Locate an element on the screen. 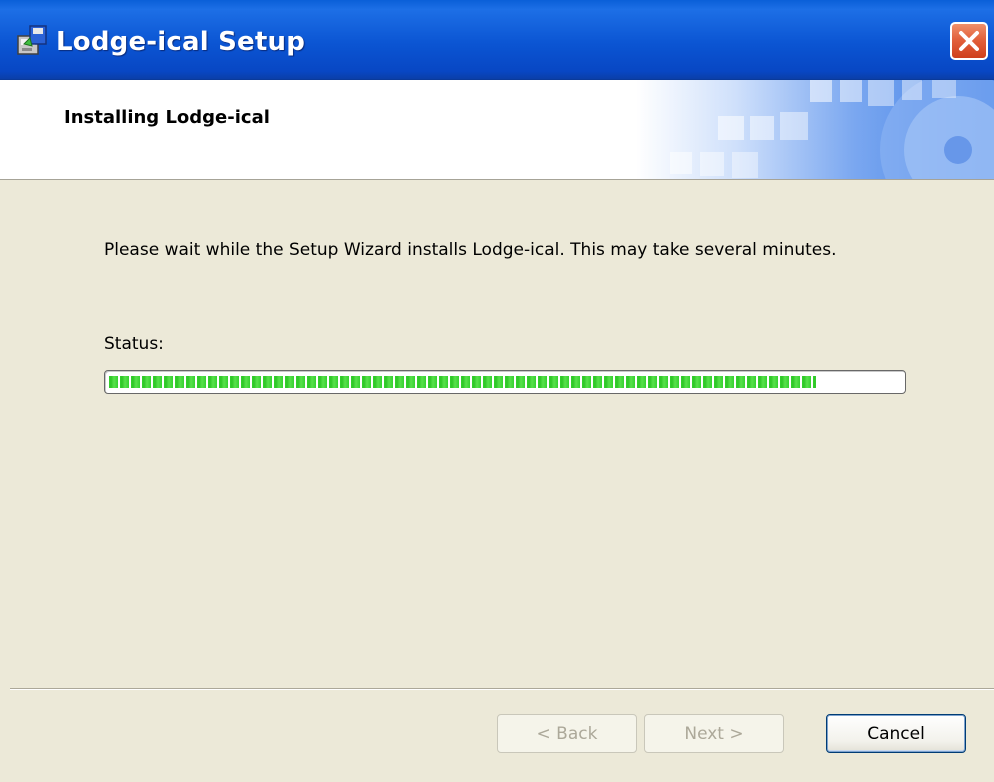 This screenshot has height=782, width=994. installer-icon is located at coordinates (32, 40).